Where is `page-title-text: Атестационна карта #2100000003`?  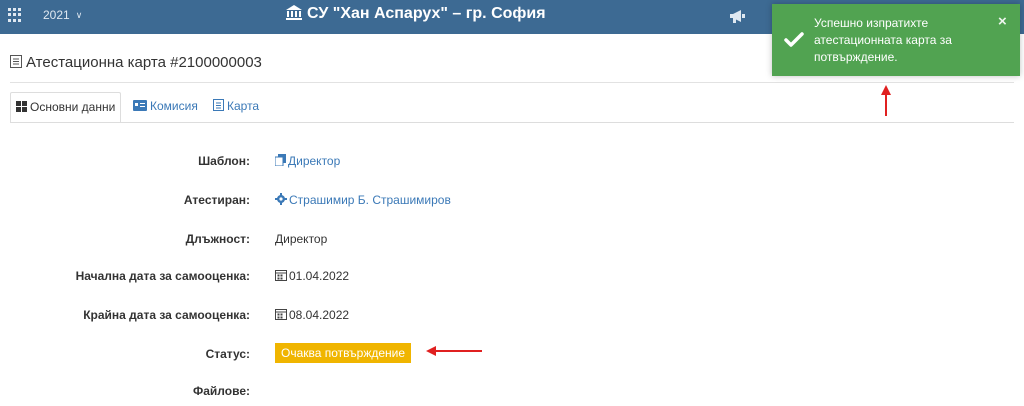 page-title-text: Атестационна карта #2100000003 is located at coordinates (144, 62).